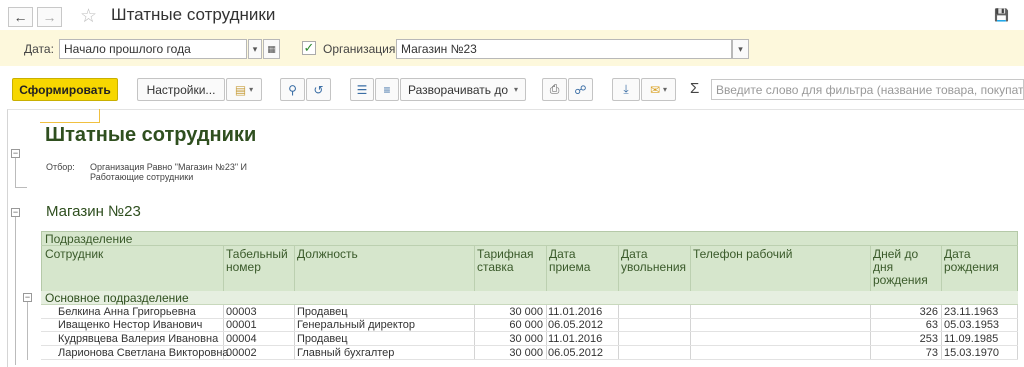  I want to click on arrow-right-icon: →, so click(49, 17).